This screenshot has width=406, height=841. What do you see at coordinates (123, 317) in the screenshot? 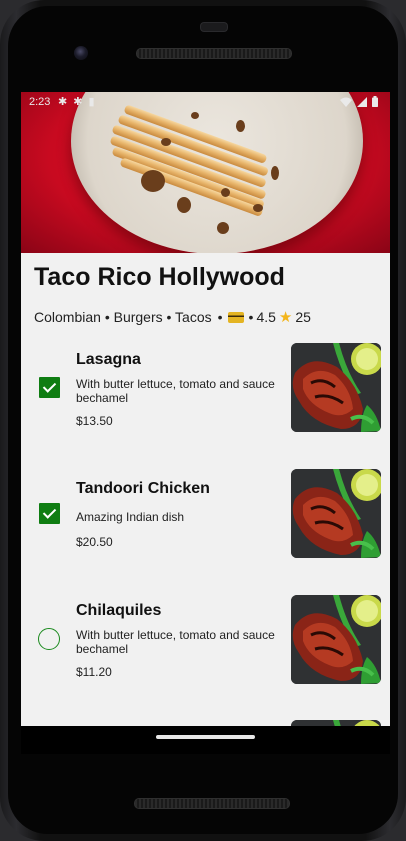
I see `restaurant-categories: Colombian • Burgers • Tacos` at bounding box center [123, 317].